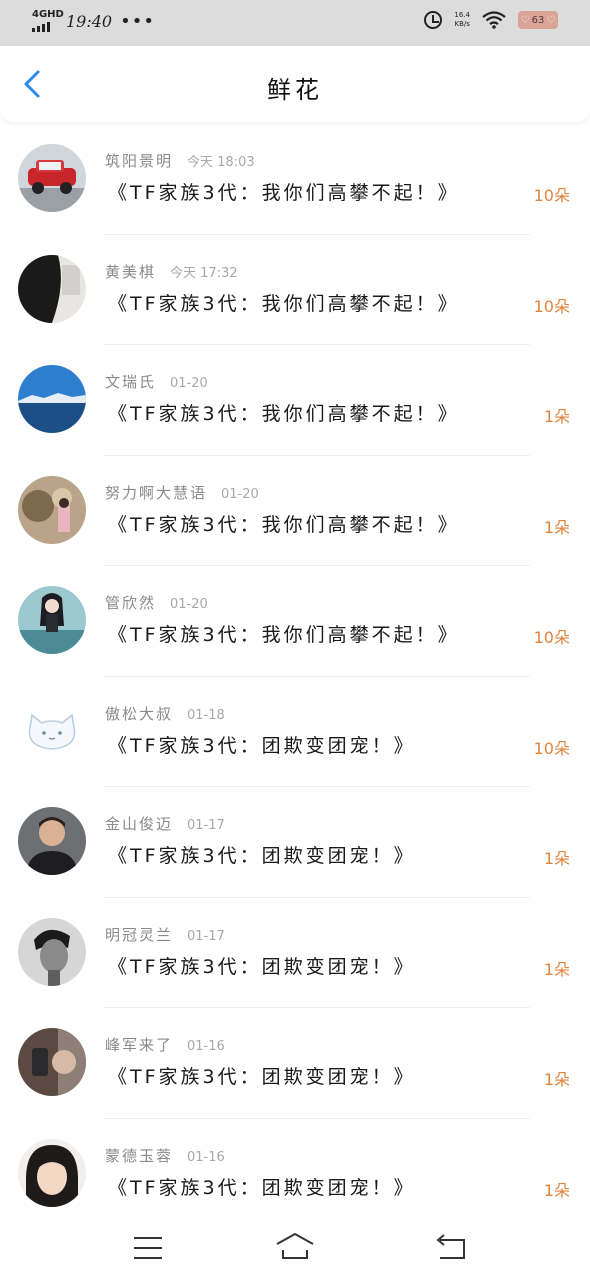  Describe the element at coordinates (156, 493) in the screenshot. I see `user-name: 努力啊大慧语` at that location.